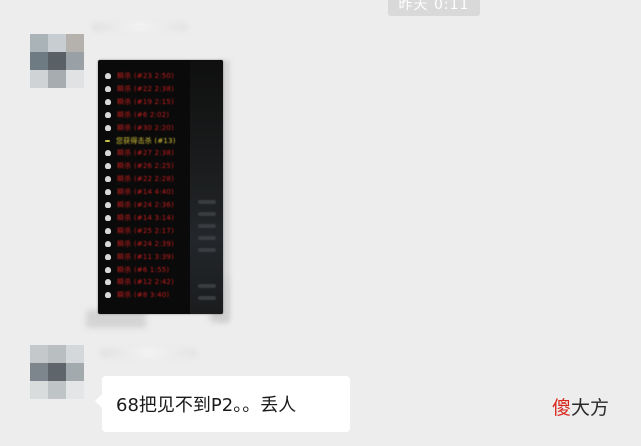  I want to click on kill-feed-row: 瞬杀 (#30 2:20), so click(139, 128).